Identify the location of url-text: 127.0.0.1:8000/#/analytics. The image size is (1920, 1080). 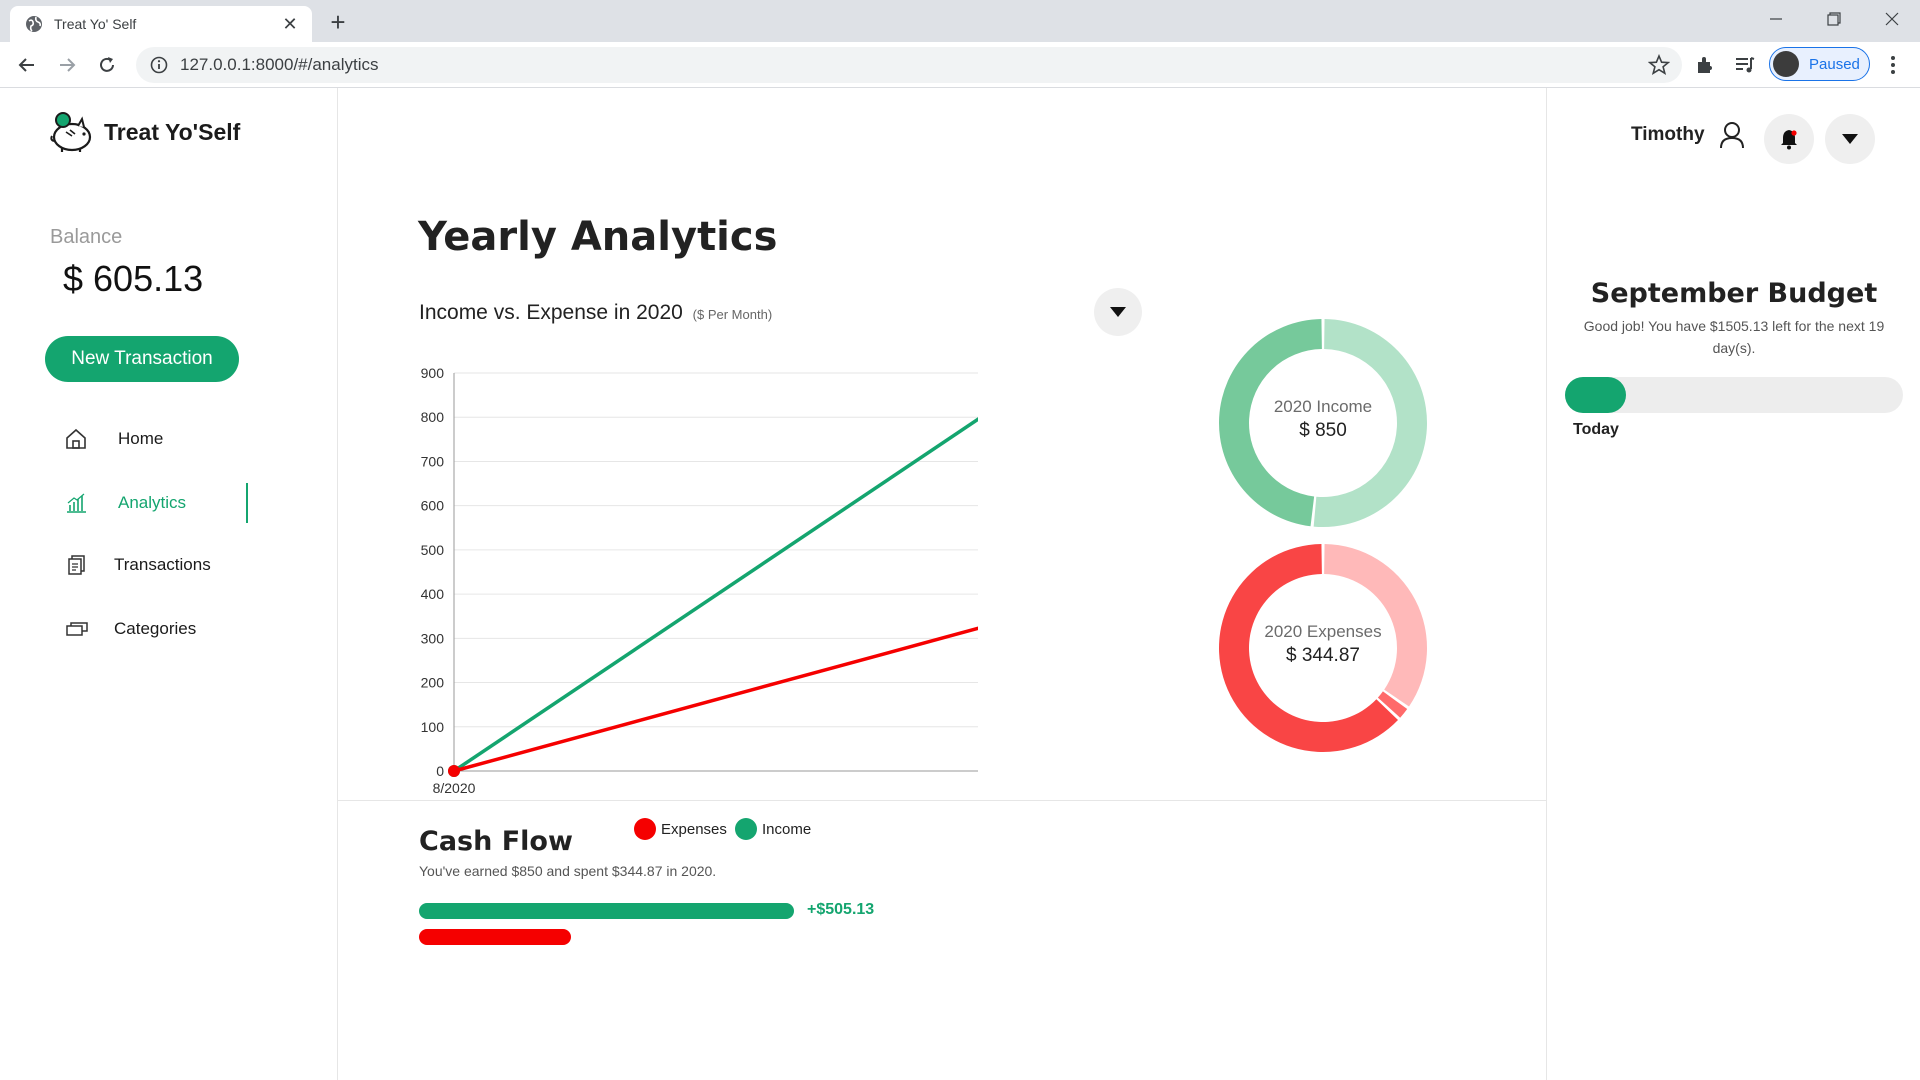
(279, 64).